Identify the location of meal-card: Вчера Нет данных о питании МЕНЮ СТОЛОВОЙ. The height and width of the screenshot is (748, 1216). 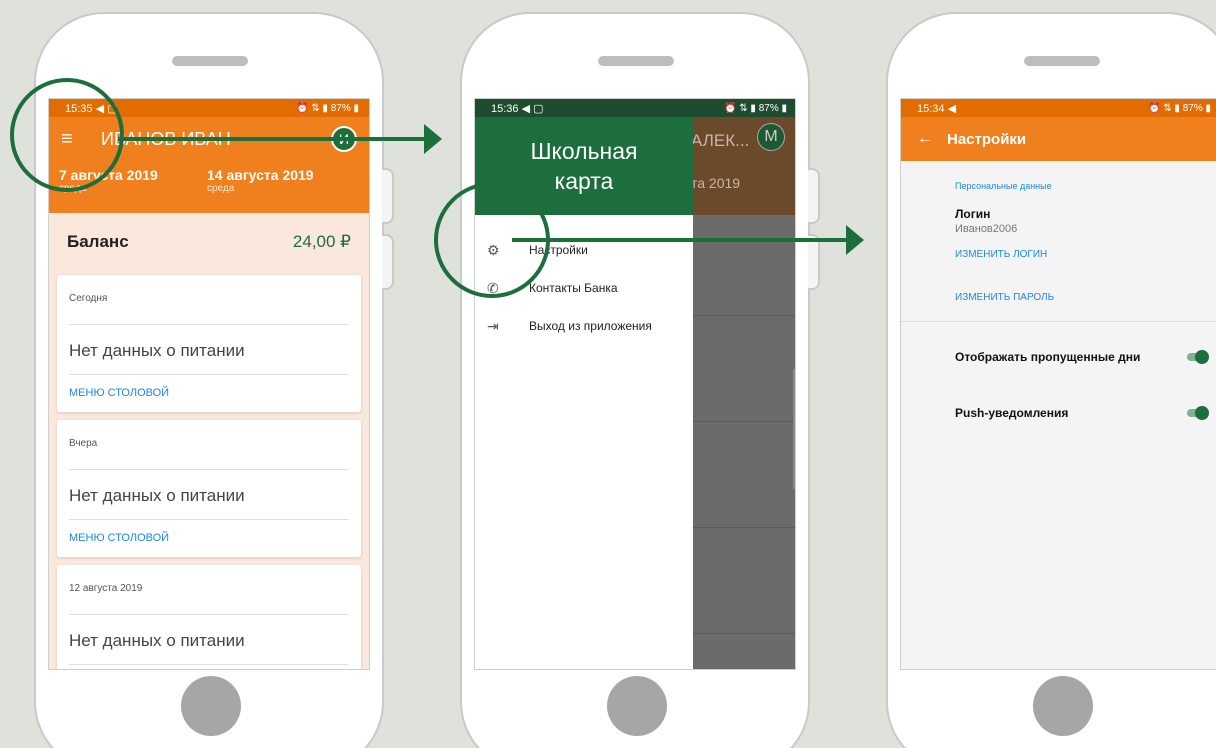
(209, 488).